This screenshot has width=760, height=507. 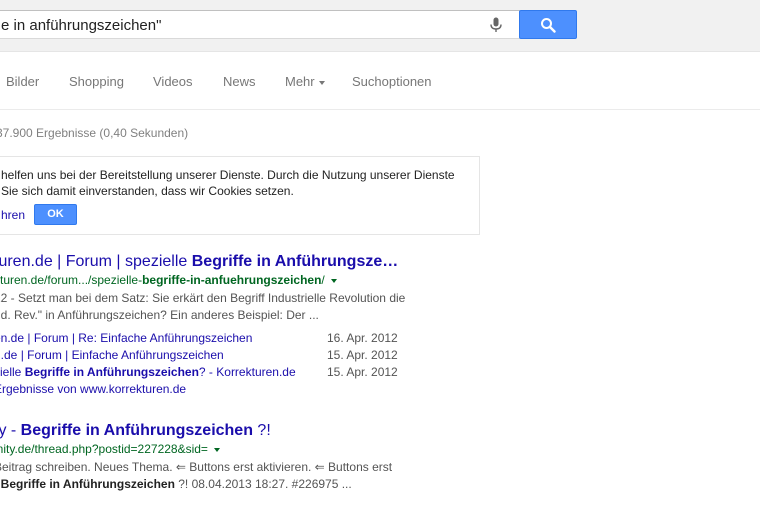 I want to click on result-title-tail: ?!, so click(x=261, y=430).